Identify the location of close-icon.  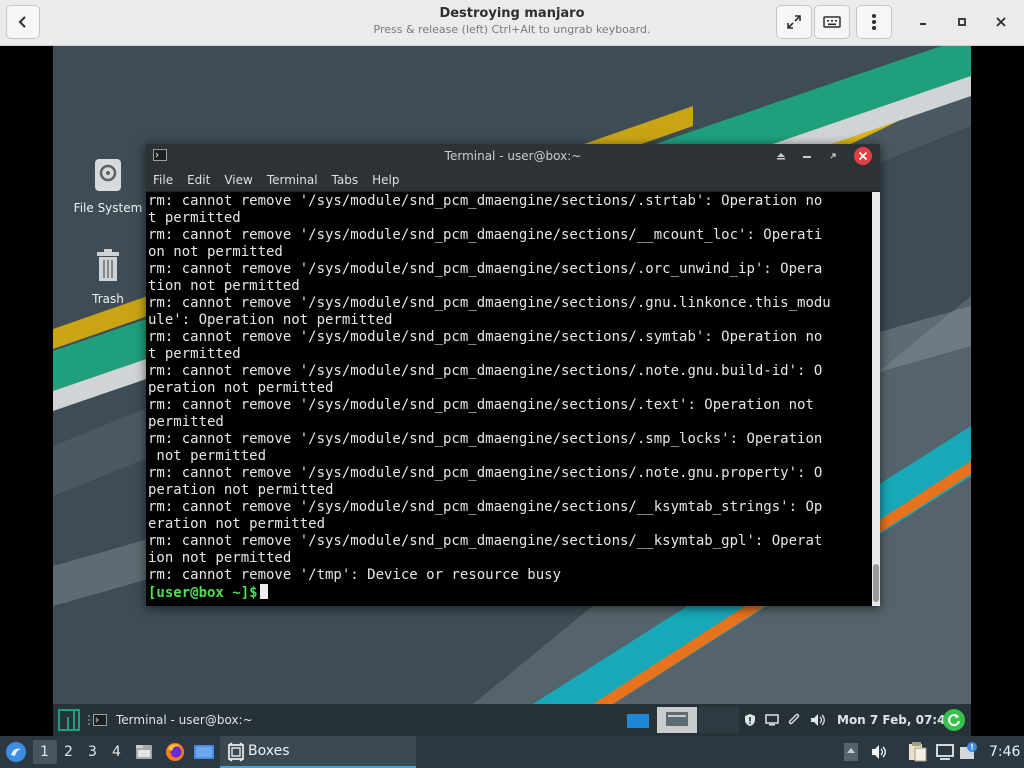
(1001, 22).